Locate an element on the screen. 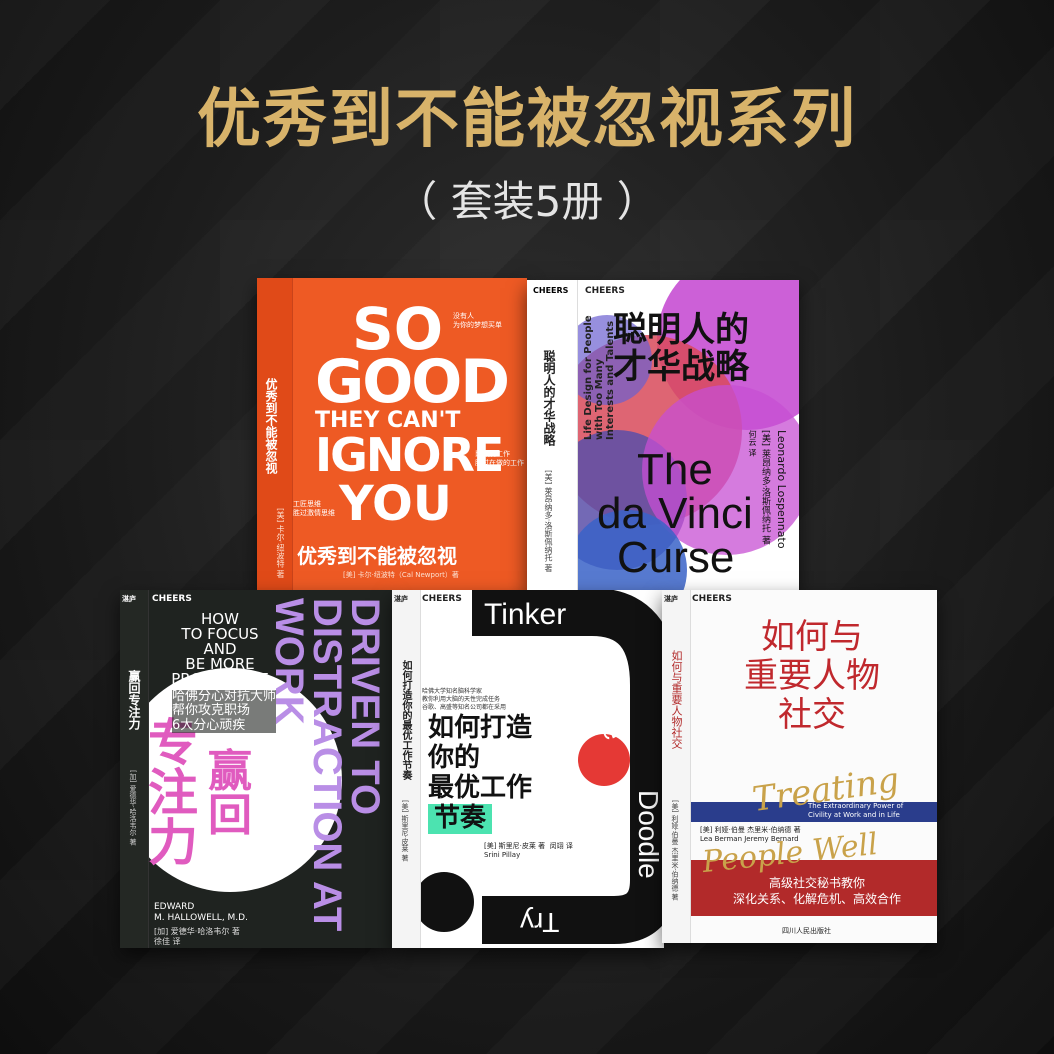 The image size is (1054, 1054). spine-author: [加] 爱德华·哈洛韦尔 著 is located at coordinates (133, 808).